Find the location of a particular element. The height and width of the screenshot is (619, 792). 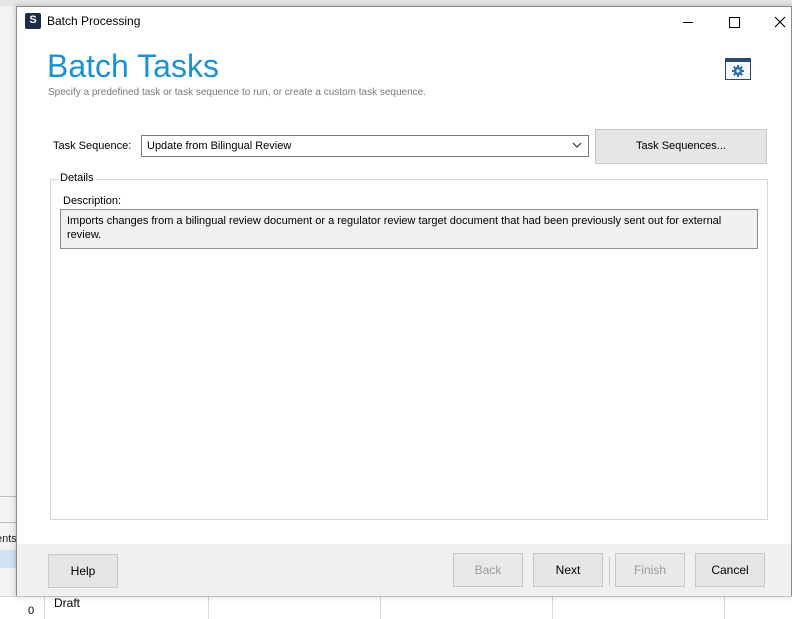

next-button: Next is located at coordinates (568, 570).